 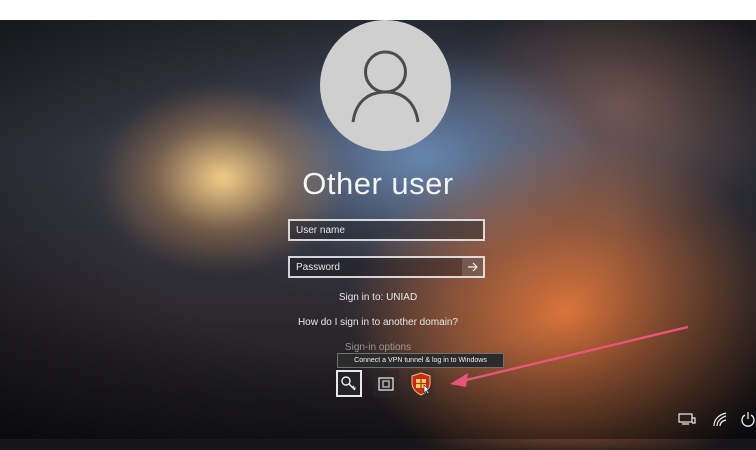 What do you see at coordinates (378, 322) in the screenshot?
I see `domain-help-link: How do I sign in to another domain?` at bounding box center [378, 322].